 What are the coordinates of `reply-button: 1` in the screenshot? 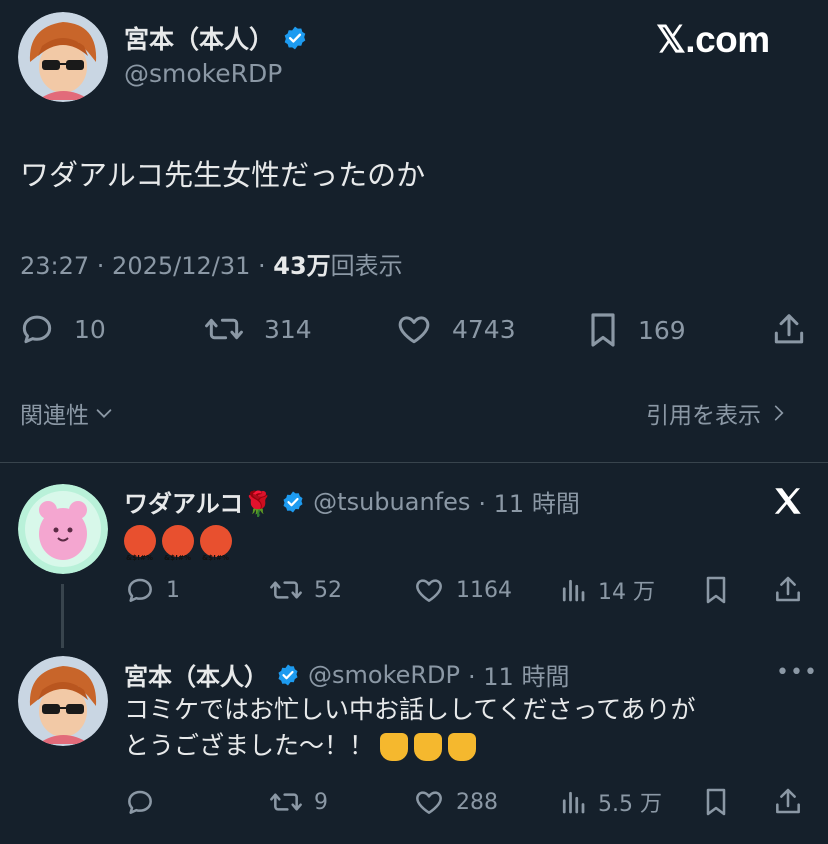 It's located at (152, 590).